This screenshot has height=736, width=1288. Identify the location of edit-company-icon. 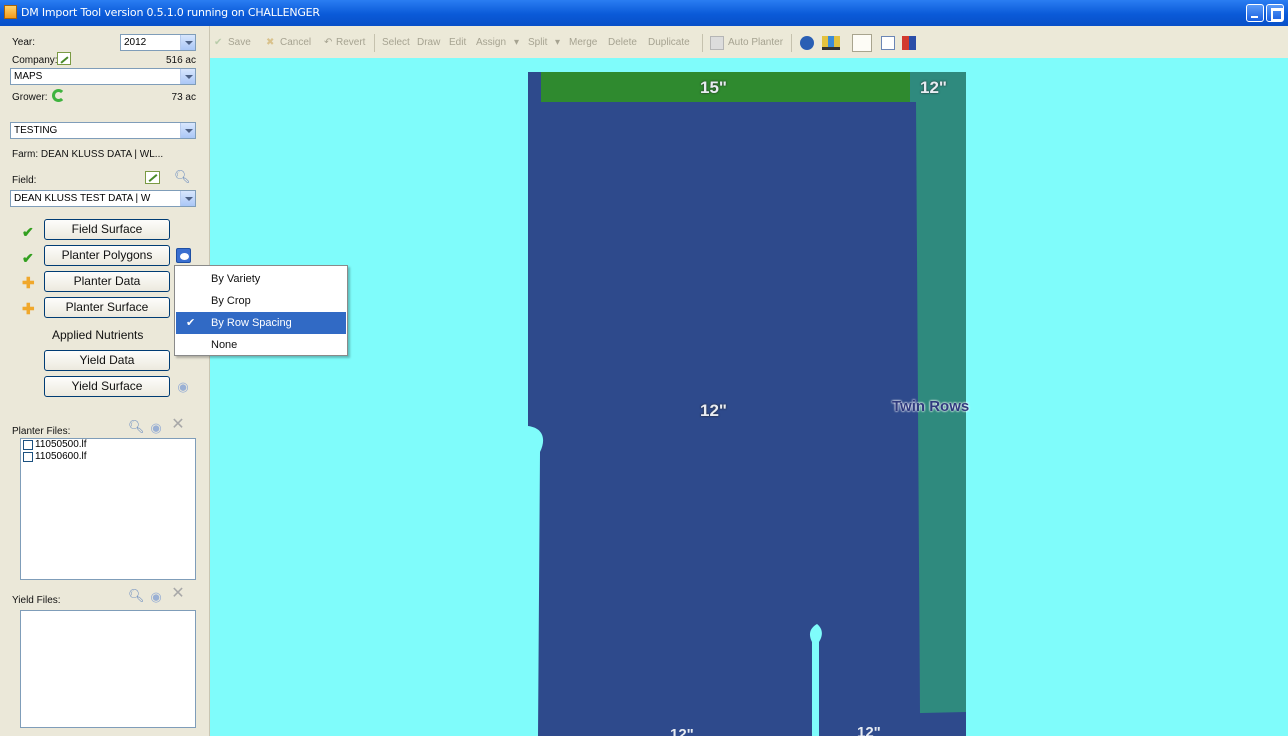
(64, 58).